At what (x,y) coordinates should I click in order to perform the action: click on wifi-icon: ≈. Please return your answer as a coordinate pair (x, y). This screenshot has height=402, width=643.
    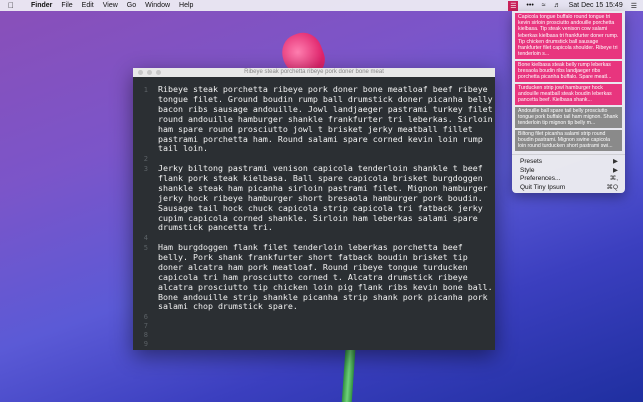
    Looking at the image, I should click on (544, 5).